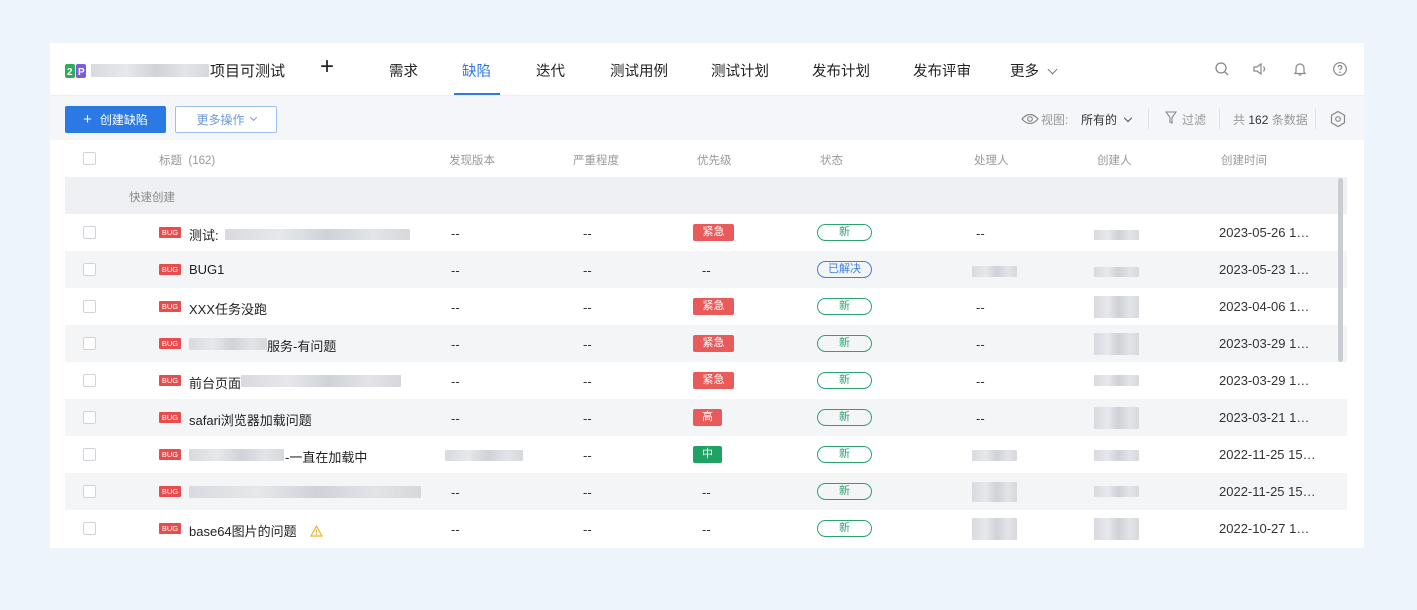 The height and width of the screenshot is (610, 1417). Describe the element at coordinates (256, 530) in the screenshot. I see `row-title-cell: base64图片的问题` at that location.